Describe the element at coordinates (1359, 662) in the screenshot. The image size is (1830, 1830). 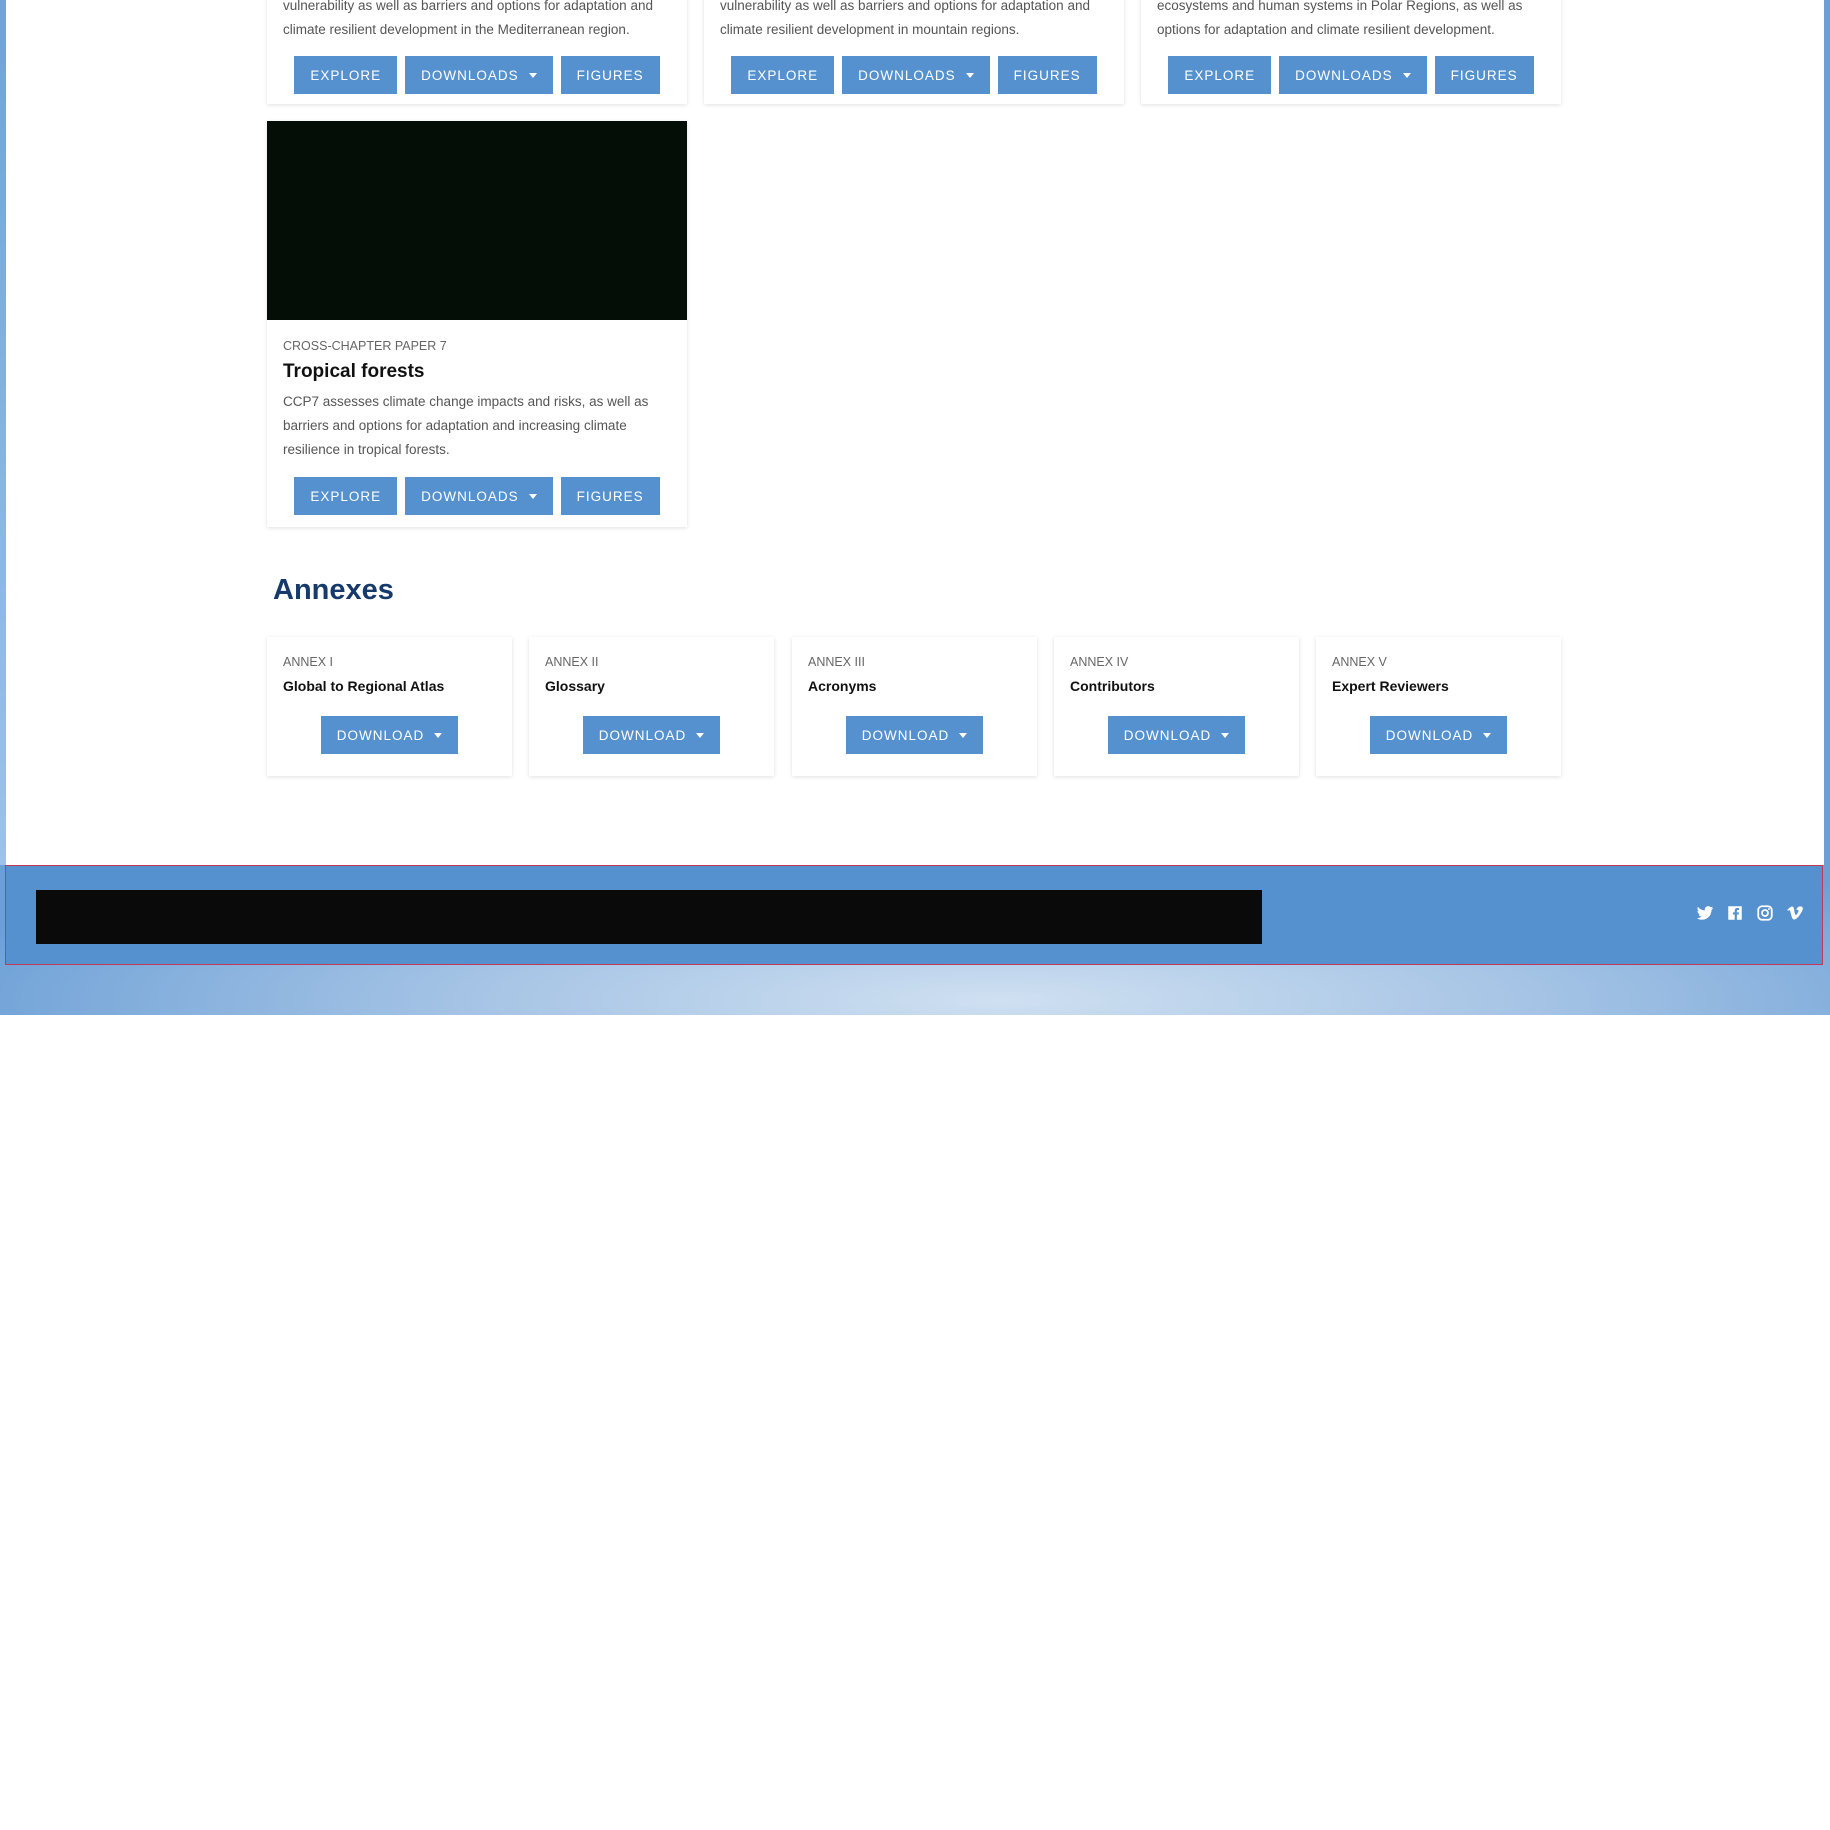
I see `annex-kicker: ANNEX V` at that location.